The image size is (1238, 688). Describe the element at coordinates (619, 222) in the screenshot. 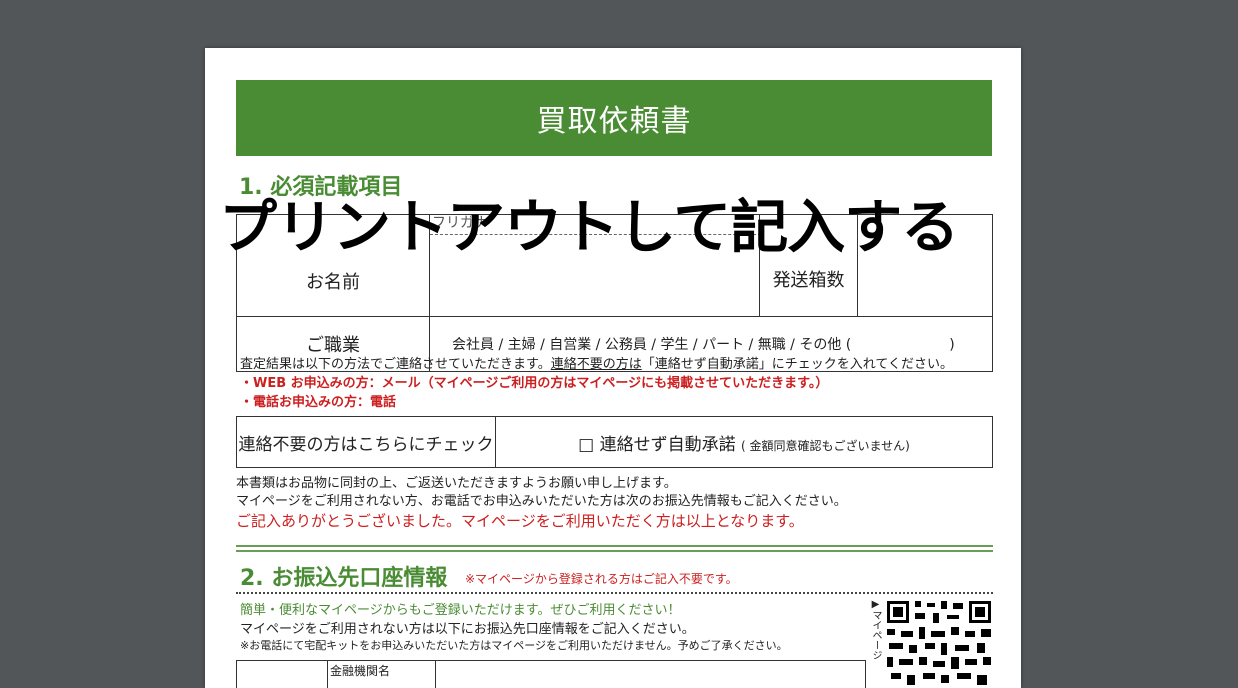

I see `overlay-instruction: プリントアウトして記入する` at that location.